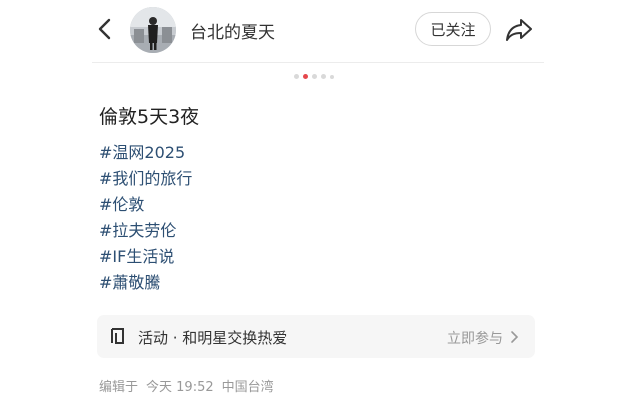 This screenshot has width=640, height=414. I want to click on tag-list: #温网2025 #我们的旅行 #伦敦 #拉夫劳伦 #IF生活说 #蕭敬騰, so click(145, 218).